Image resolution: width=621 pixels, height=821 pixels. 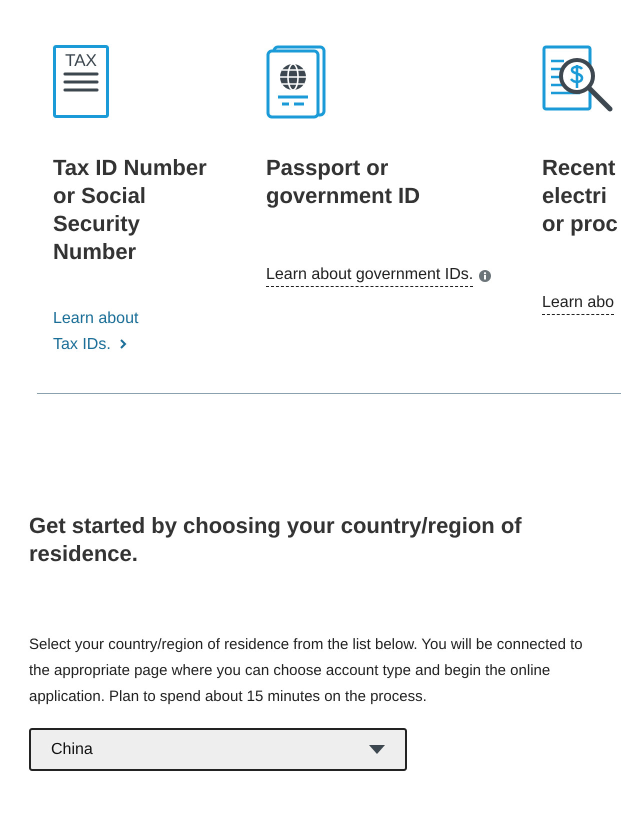 I want to click on learn-link: Learn about government IDs., so click(x=370, y=275).